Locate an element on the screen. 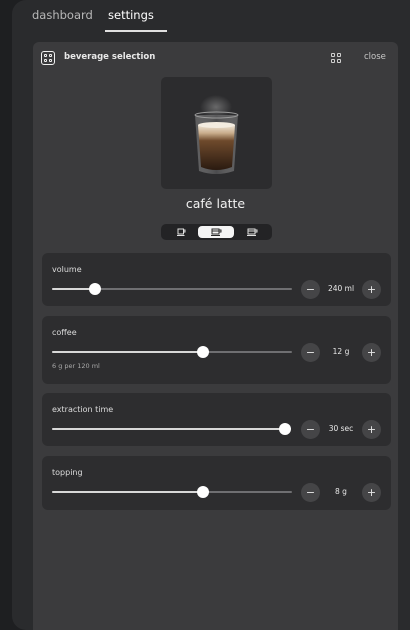  grid-app-icon is located at coordinates (48, 58).